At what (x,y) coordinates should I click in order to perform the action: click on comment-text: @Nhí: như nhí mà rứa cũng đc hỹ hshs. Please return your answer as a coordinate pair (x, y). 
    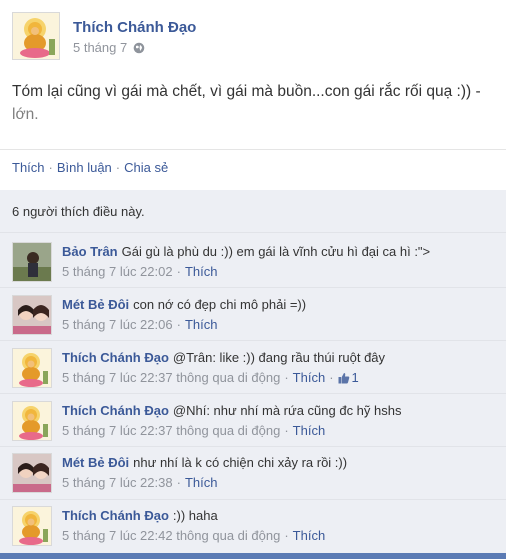
    Looking at the image, I should click on (287, 410).